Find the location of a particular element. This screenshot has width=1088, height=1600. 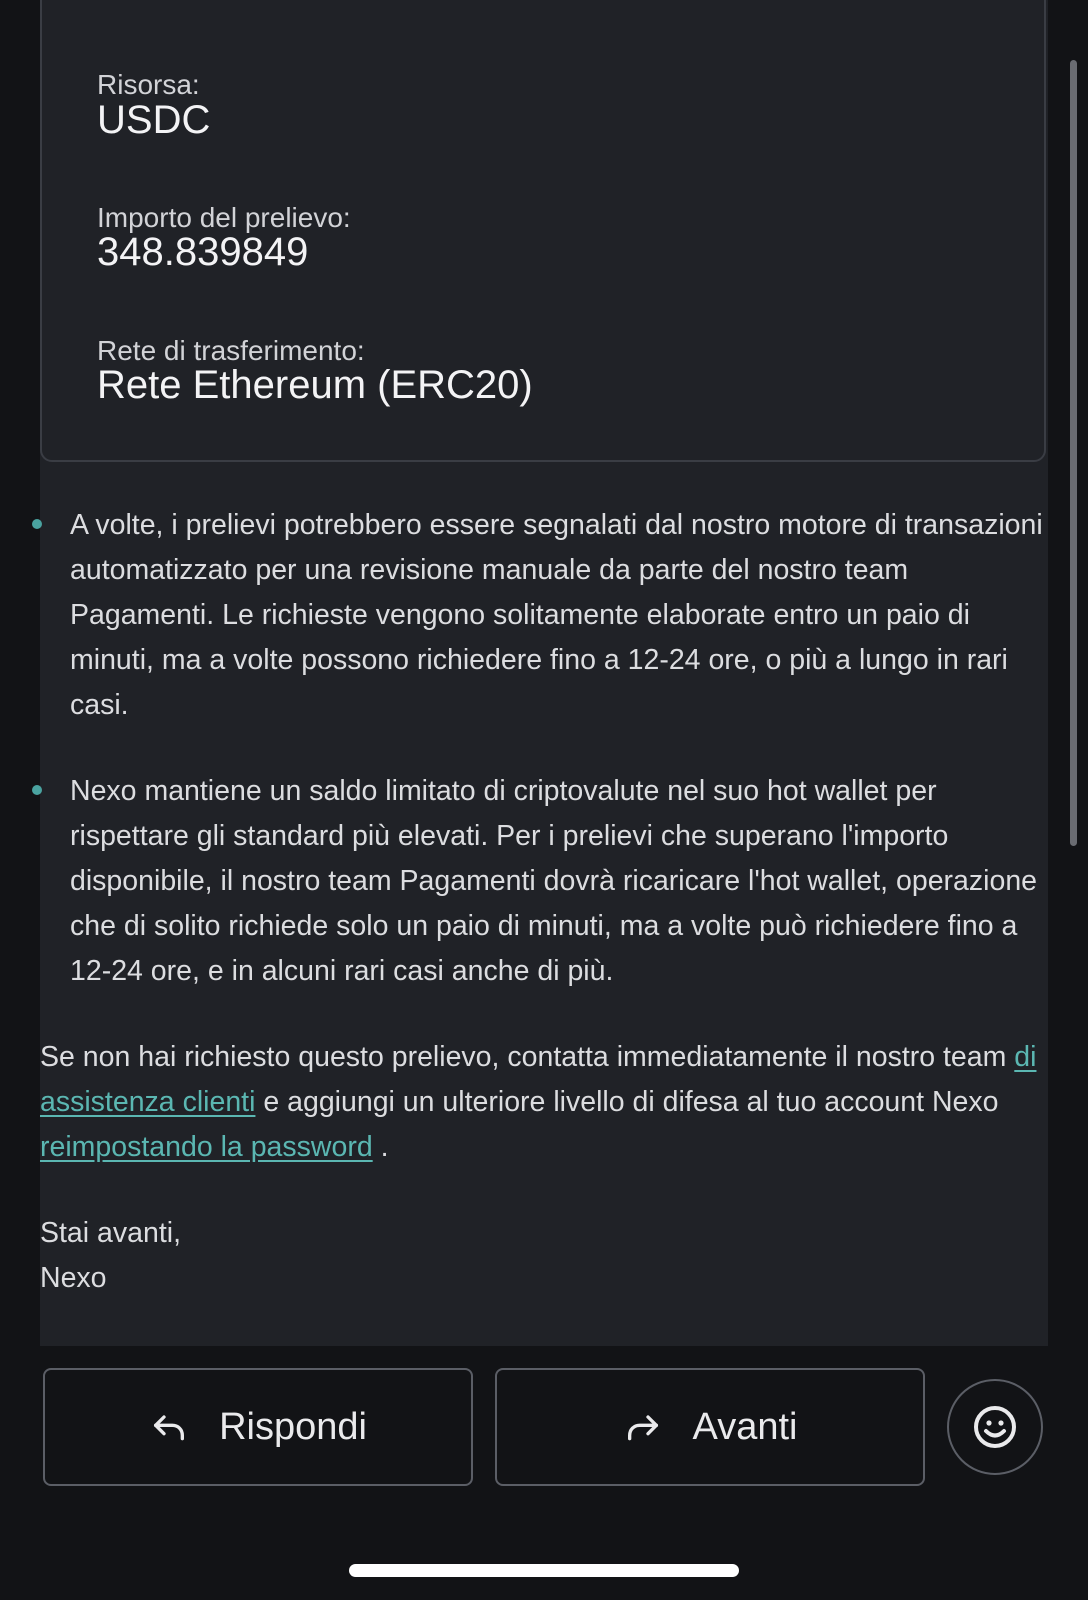

asset-value: USDC is located at coordinates (154, 120).